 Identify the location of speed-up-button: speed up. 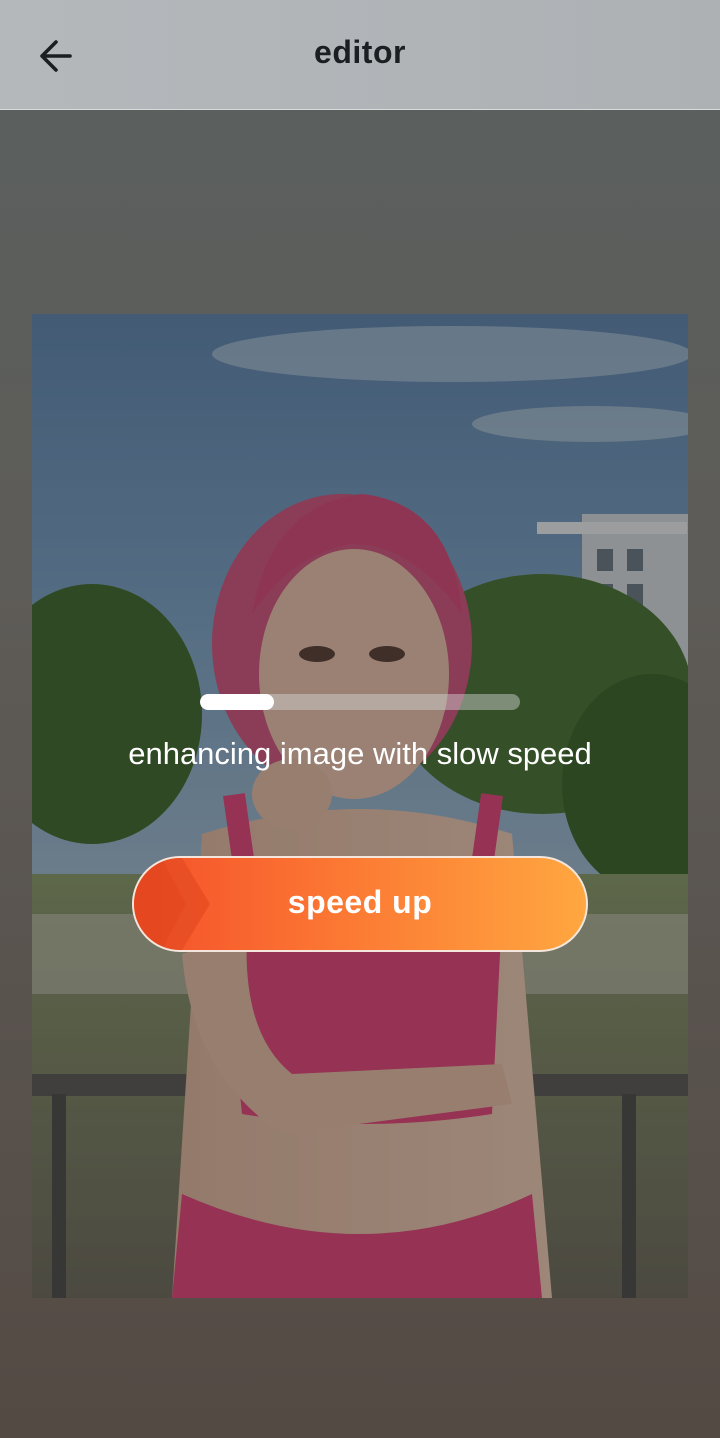
(360, 904).